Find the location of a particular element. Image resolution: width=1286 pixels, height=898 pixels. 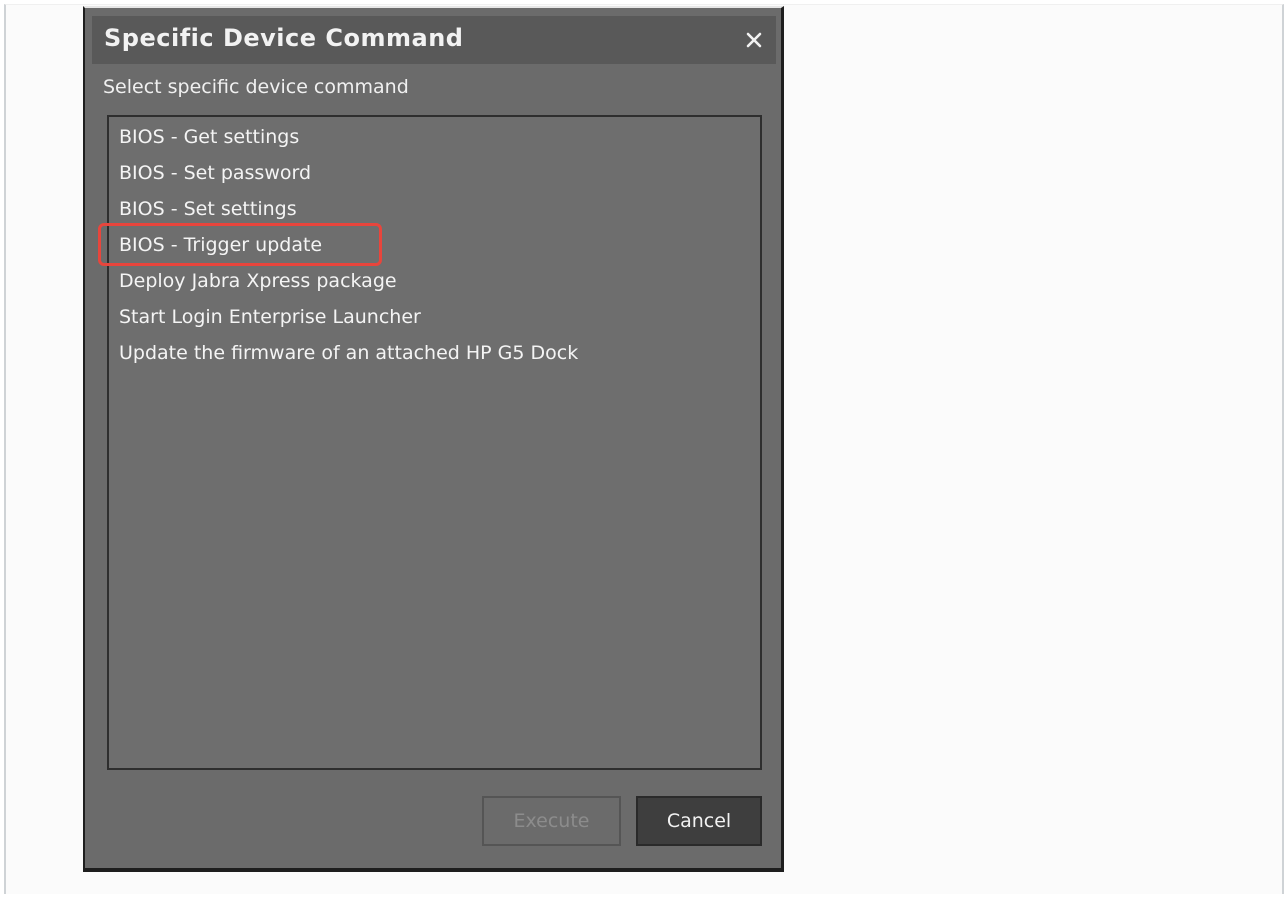

list-item-bios-trigger-update: BIOS - Trigger update is located at coordinates (220, 245).